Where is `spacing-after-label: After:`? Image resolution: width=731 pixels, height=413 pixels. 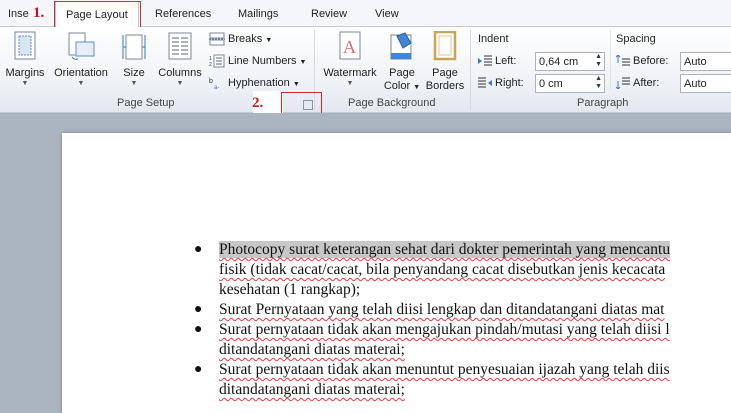
spacing-after-label: After: is located at coordinates (637, 83).